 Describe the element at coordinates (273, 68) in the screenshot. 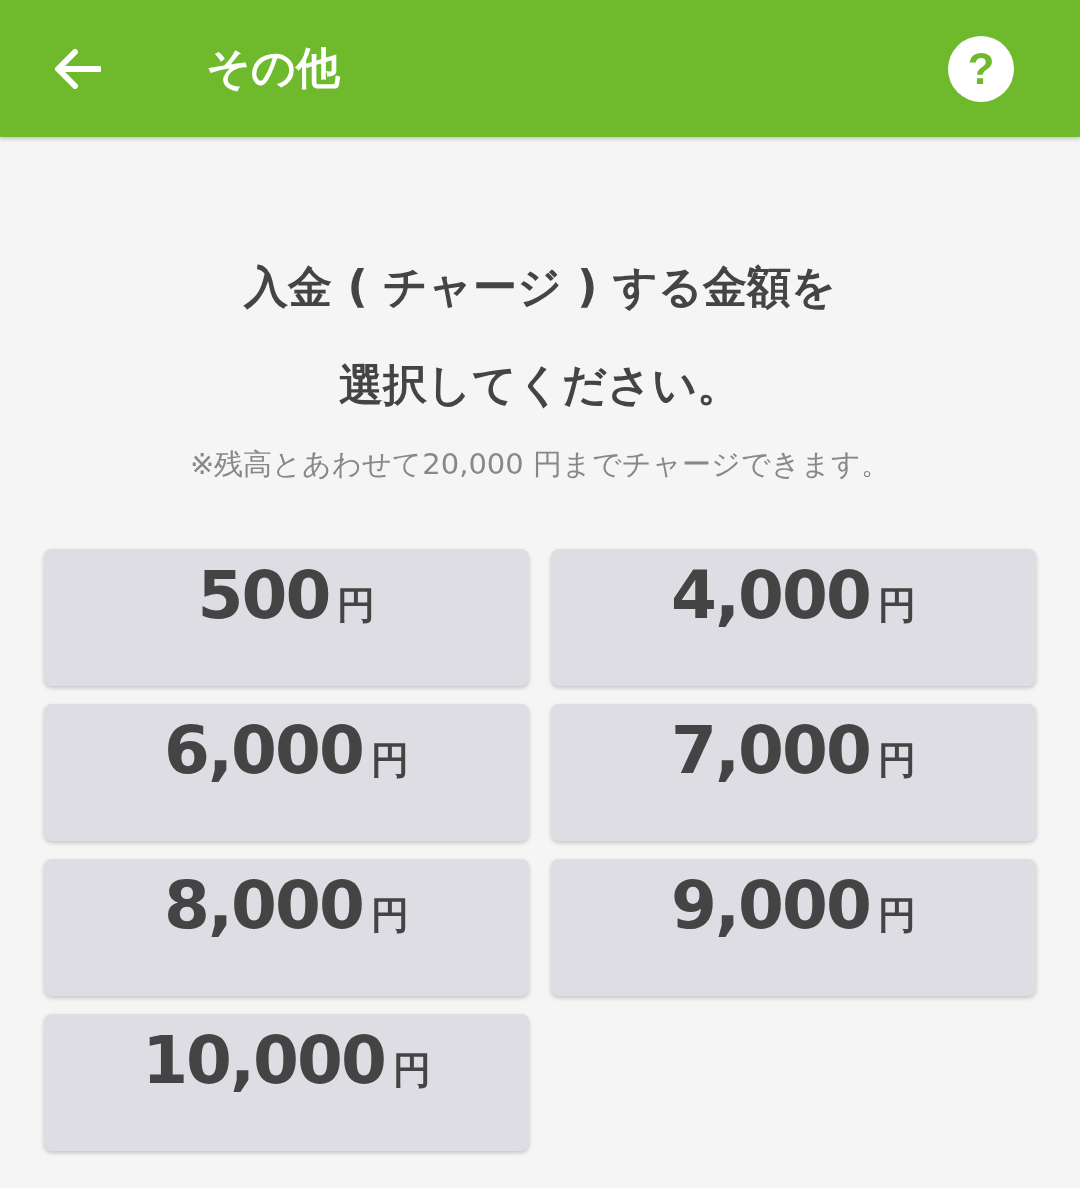

I see `screen-title: その他` at that location.